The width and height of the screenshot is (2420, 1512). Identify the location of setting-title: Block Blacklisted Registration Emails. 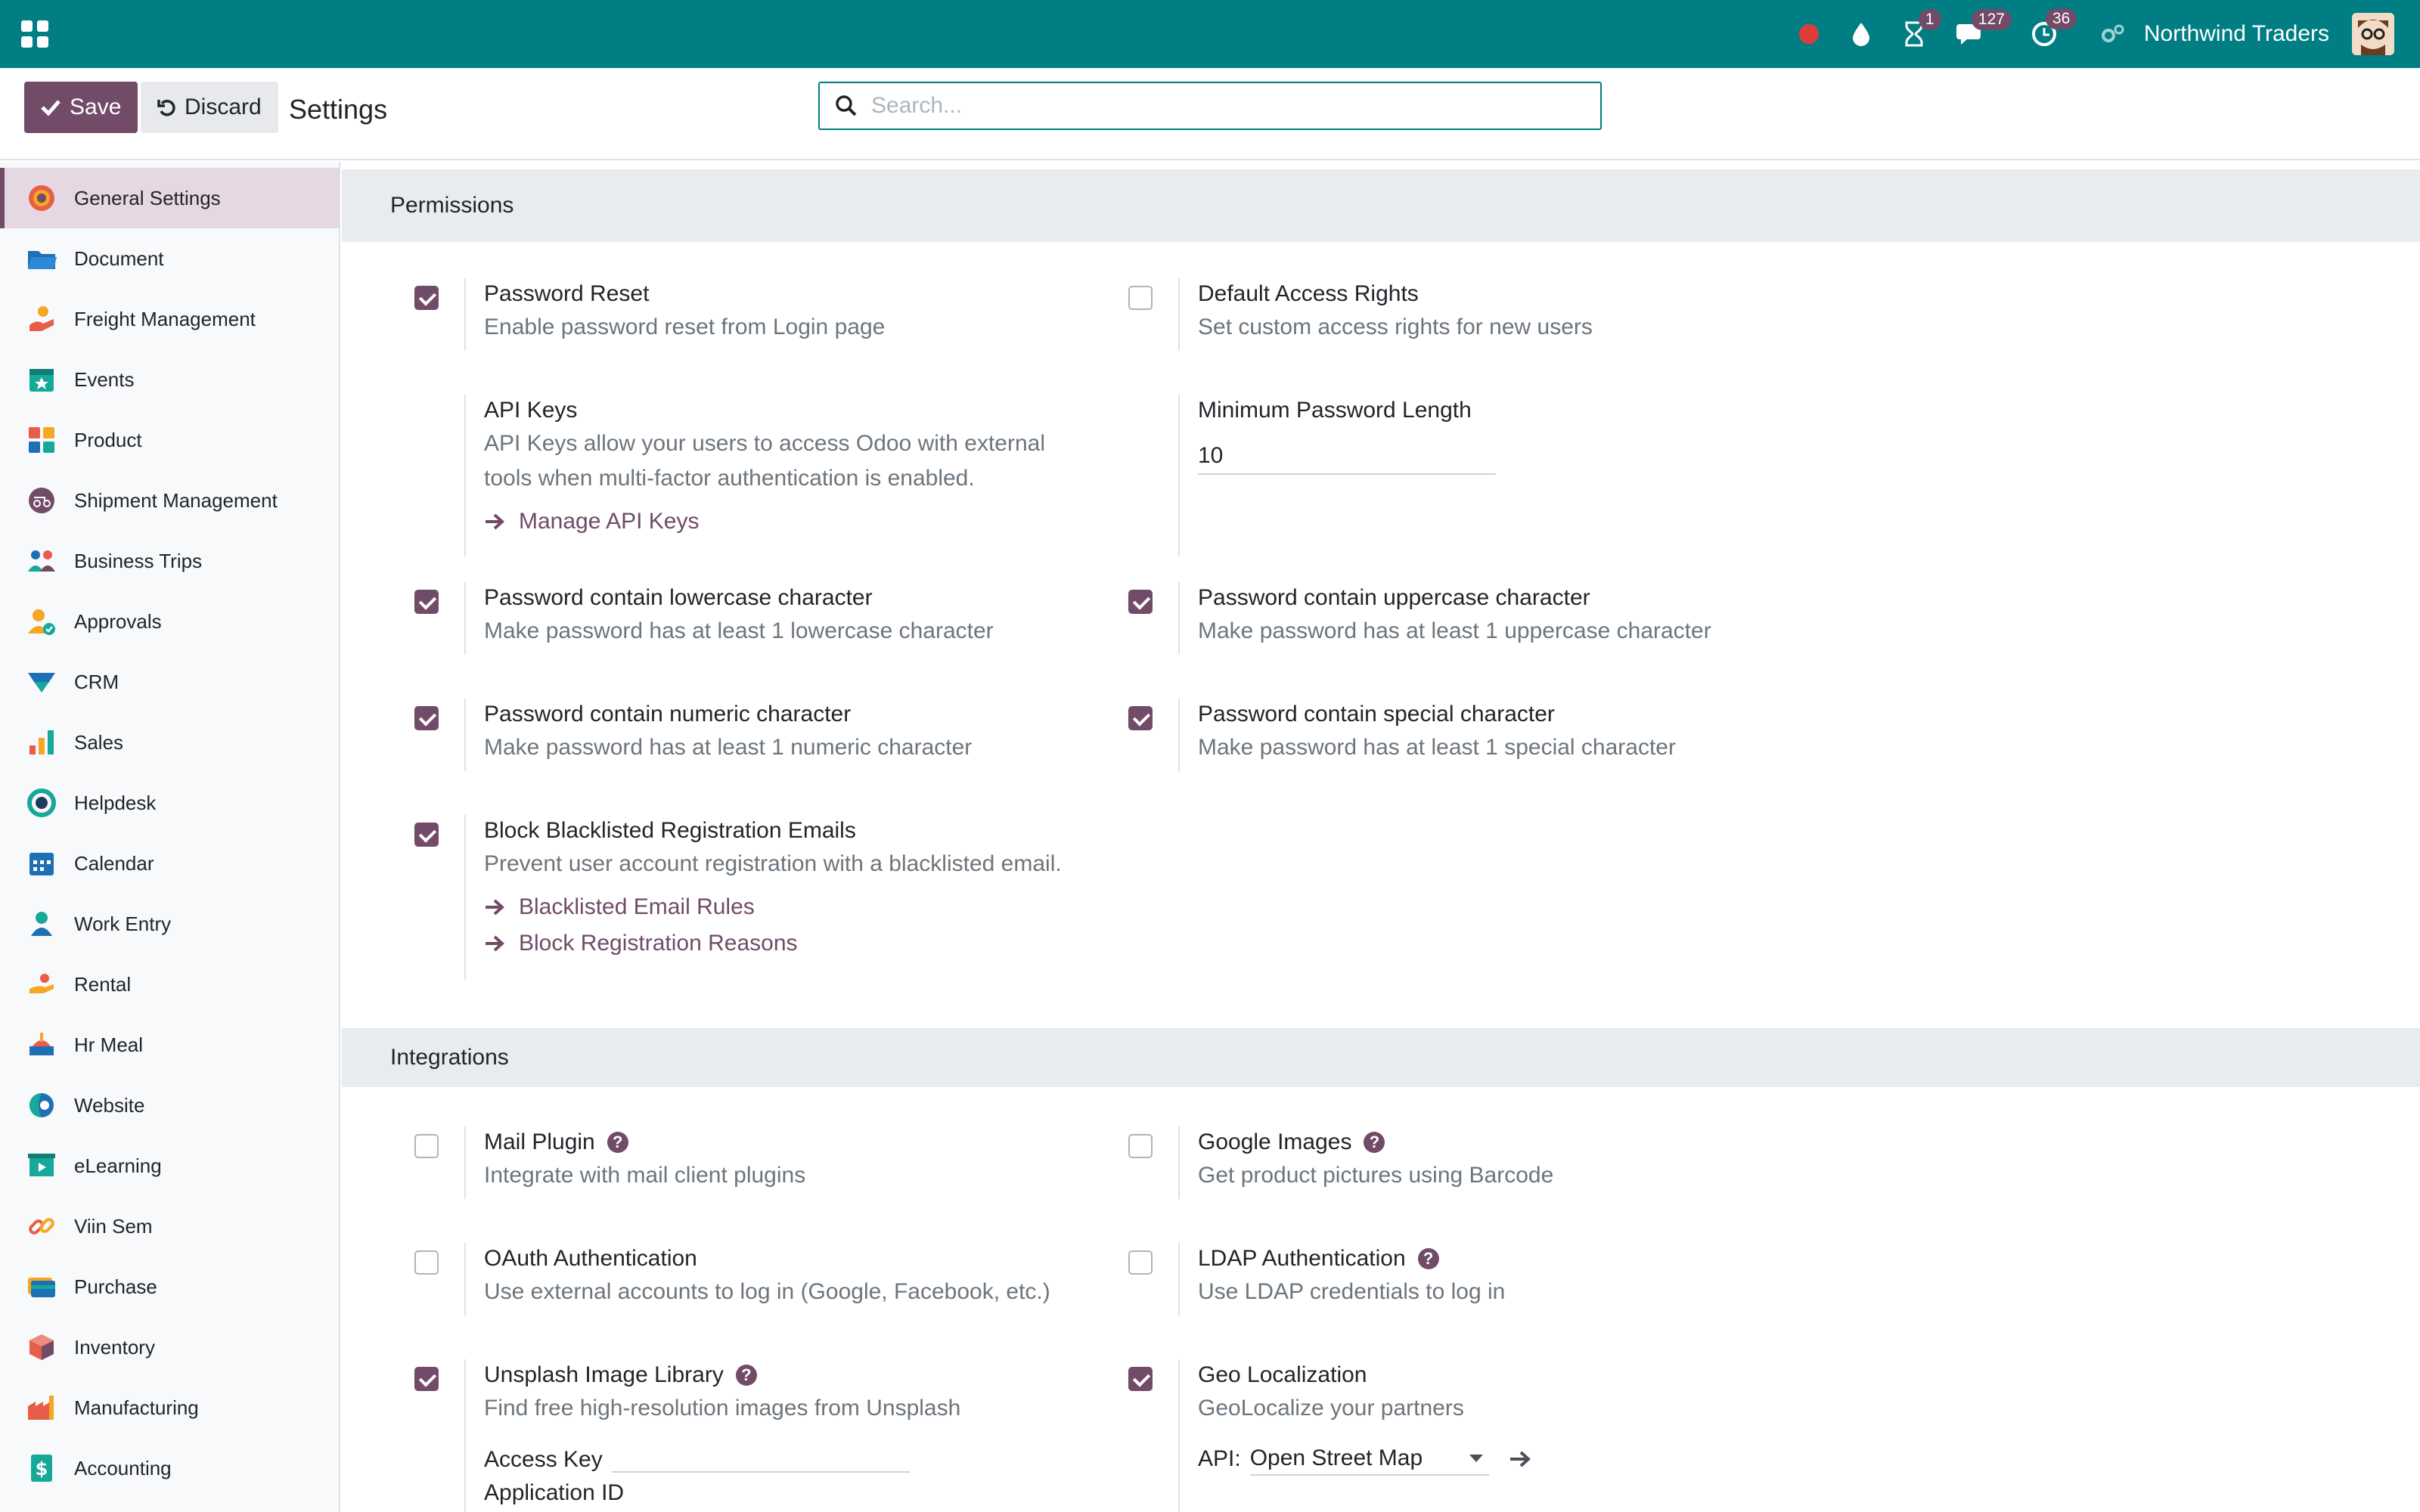
(670, 830).